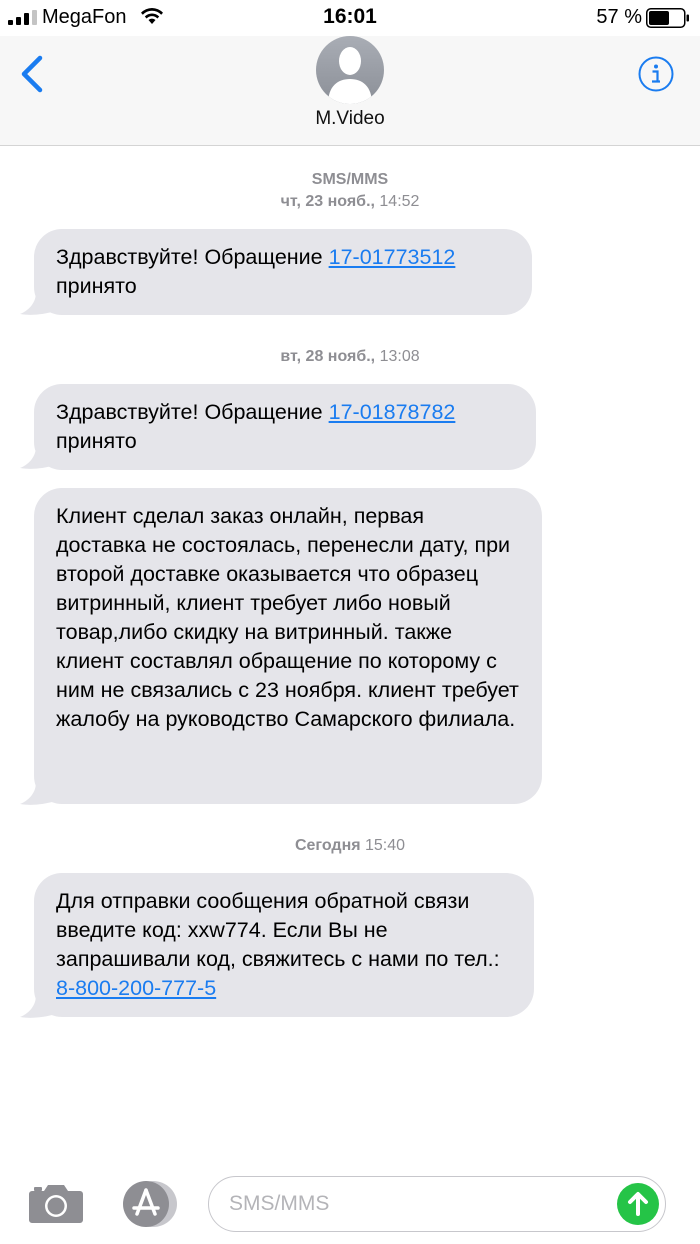  I want to click on app-store-icon, so click(149, 1204).